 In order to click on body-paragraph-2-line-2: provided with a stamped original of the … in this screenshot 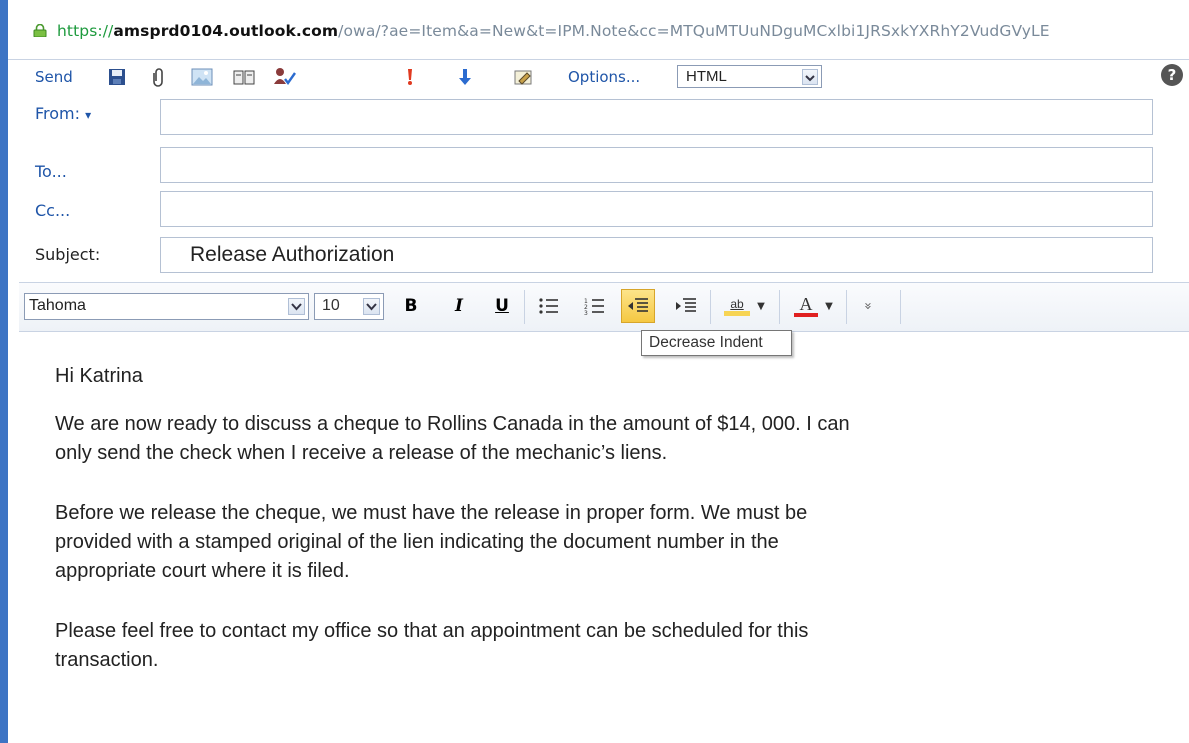, I will do `click(417, 542)`.